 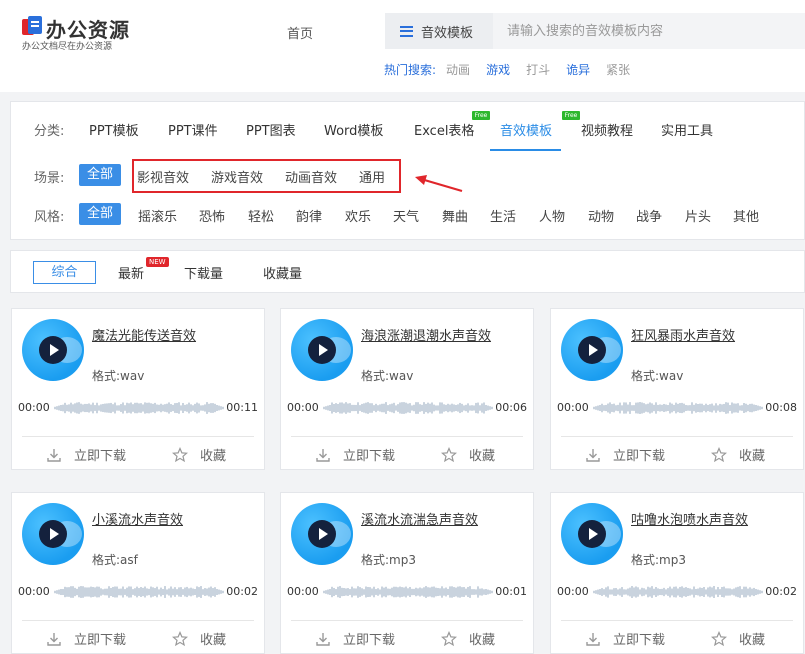 I want to click on scene-tag-all: 全部, so click(x=100, y=175).